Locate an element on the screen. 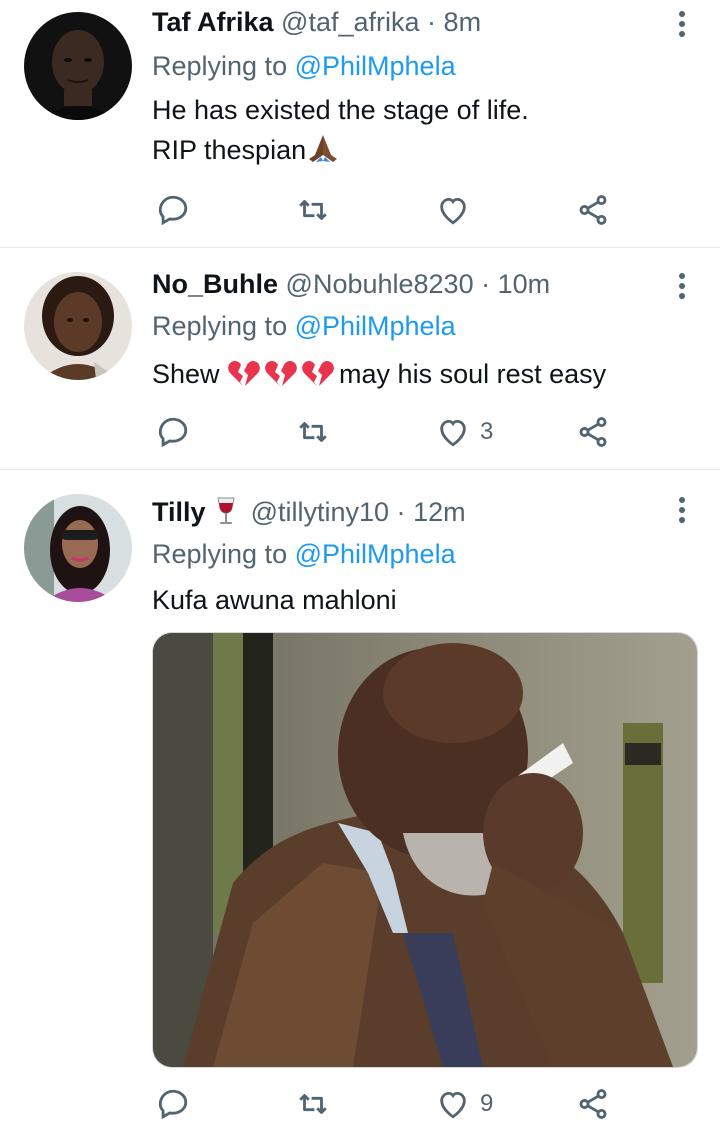 This screenshot has height=1124, width=720. tweet-text-line: RIP thespian is located at coordinates (340, 150).